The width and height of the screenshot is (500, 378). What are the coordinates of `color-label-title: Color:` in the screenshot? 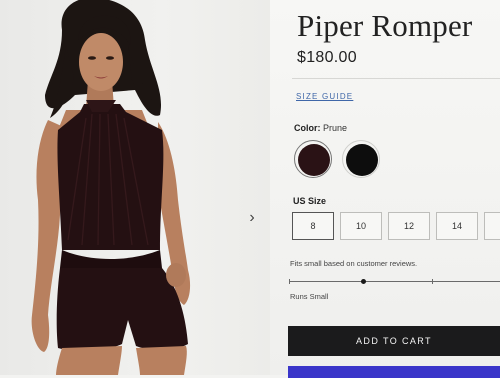 It's located at (307, 128).